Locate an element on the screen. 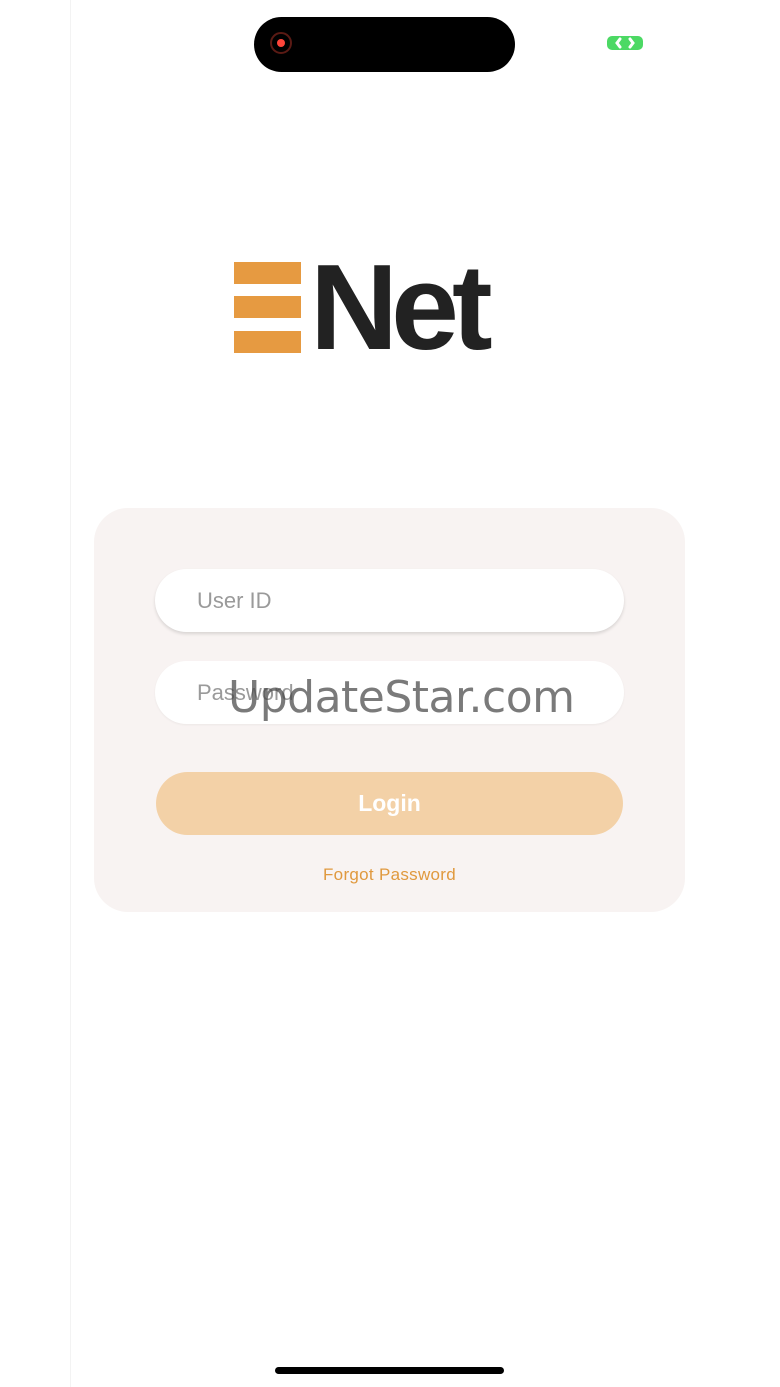 Image resolution: width=780 pixels, height=1387 pixels. user-id-input is located at coordinates (389, 600).